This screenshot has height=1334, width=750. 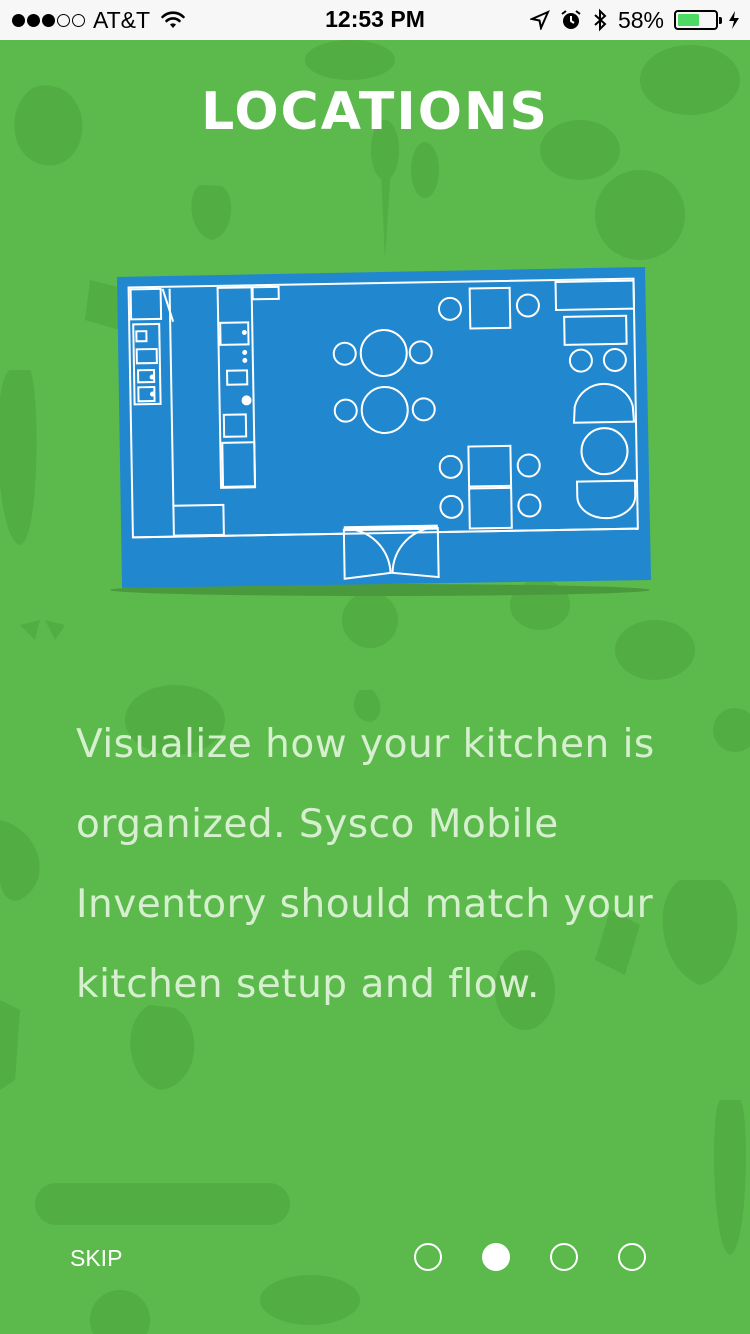 I want to click on alarm-icon, so click(x=571, y=19).